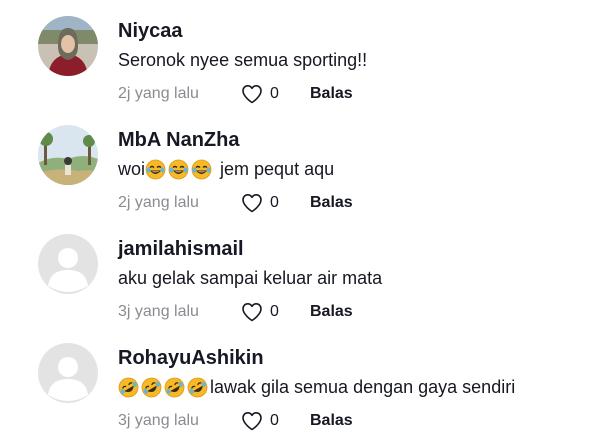 This screenshot has height=445, width=615. I want to click on comment-text-content: Seronok nyee semua sporting!!, so click(243, 60).